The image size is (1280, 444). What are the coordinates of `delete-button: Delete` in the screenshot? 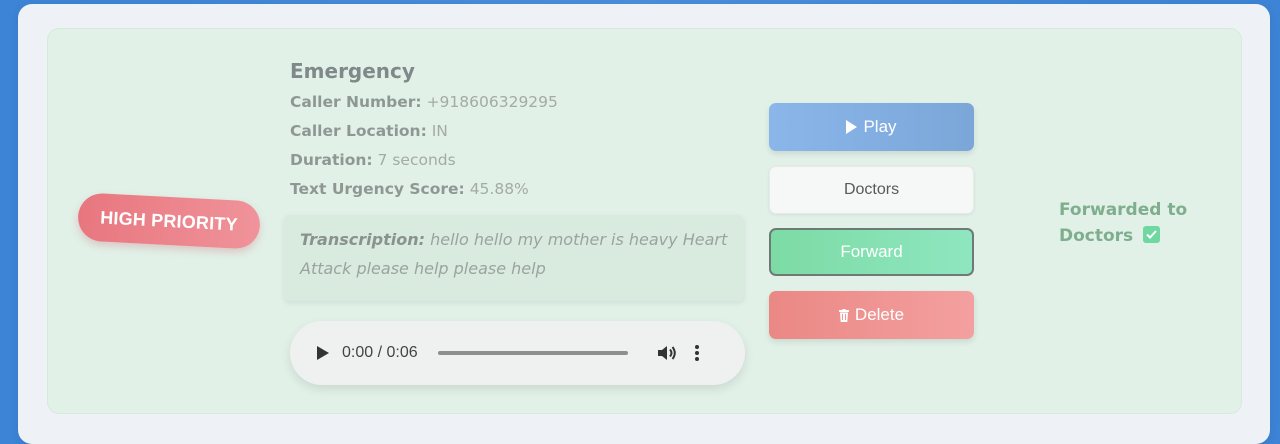 It's located at (871, 315).